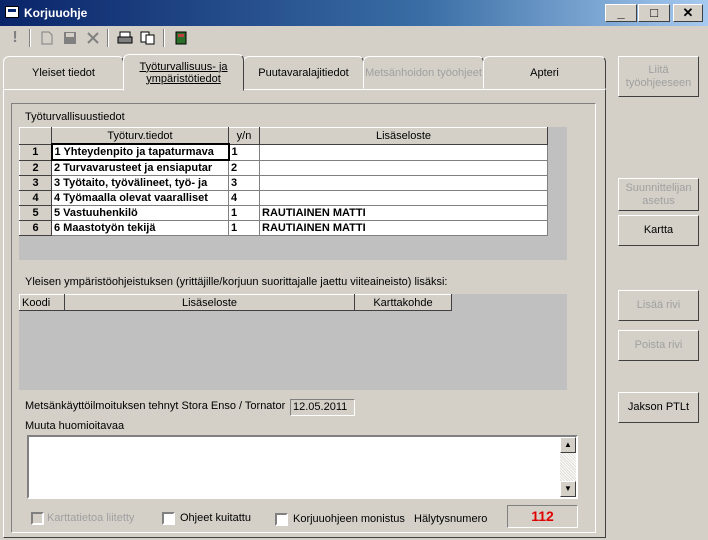 The height and width of the screenshot is (540, 708). What do you see at coordinates (12, 12) in the screenshot?
I see `app-icon` at bounding box center [12, 12].